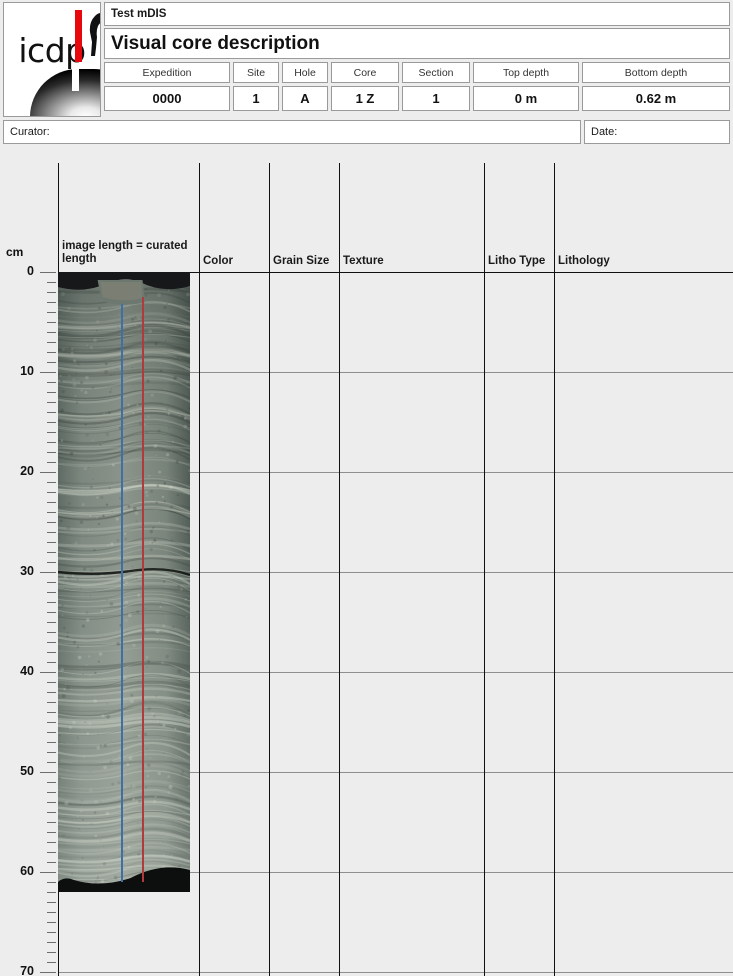 The height and width of the screenshot is (976, 733). Describe the element at coordinates (292, 132) in the screenshot. I see `curator-field: Curator:` at that location.